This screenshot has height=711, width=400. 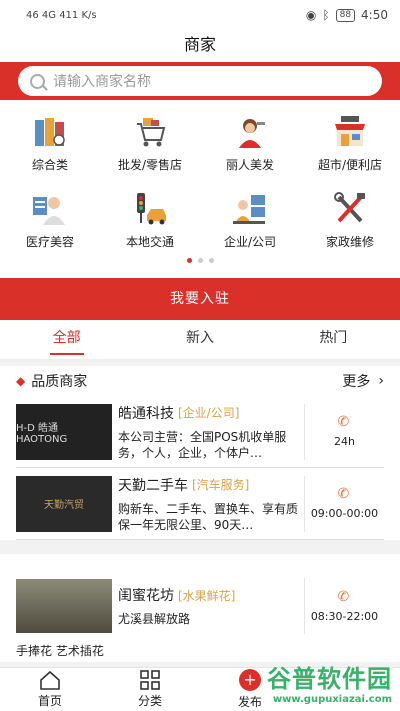 I want to click on merchant-hours: 09:00-00:00, so click(x=344, y=513).